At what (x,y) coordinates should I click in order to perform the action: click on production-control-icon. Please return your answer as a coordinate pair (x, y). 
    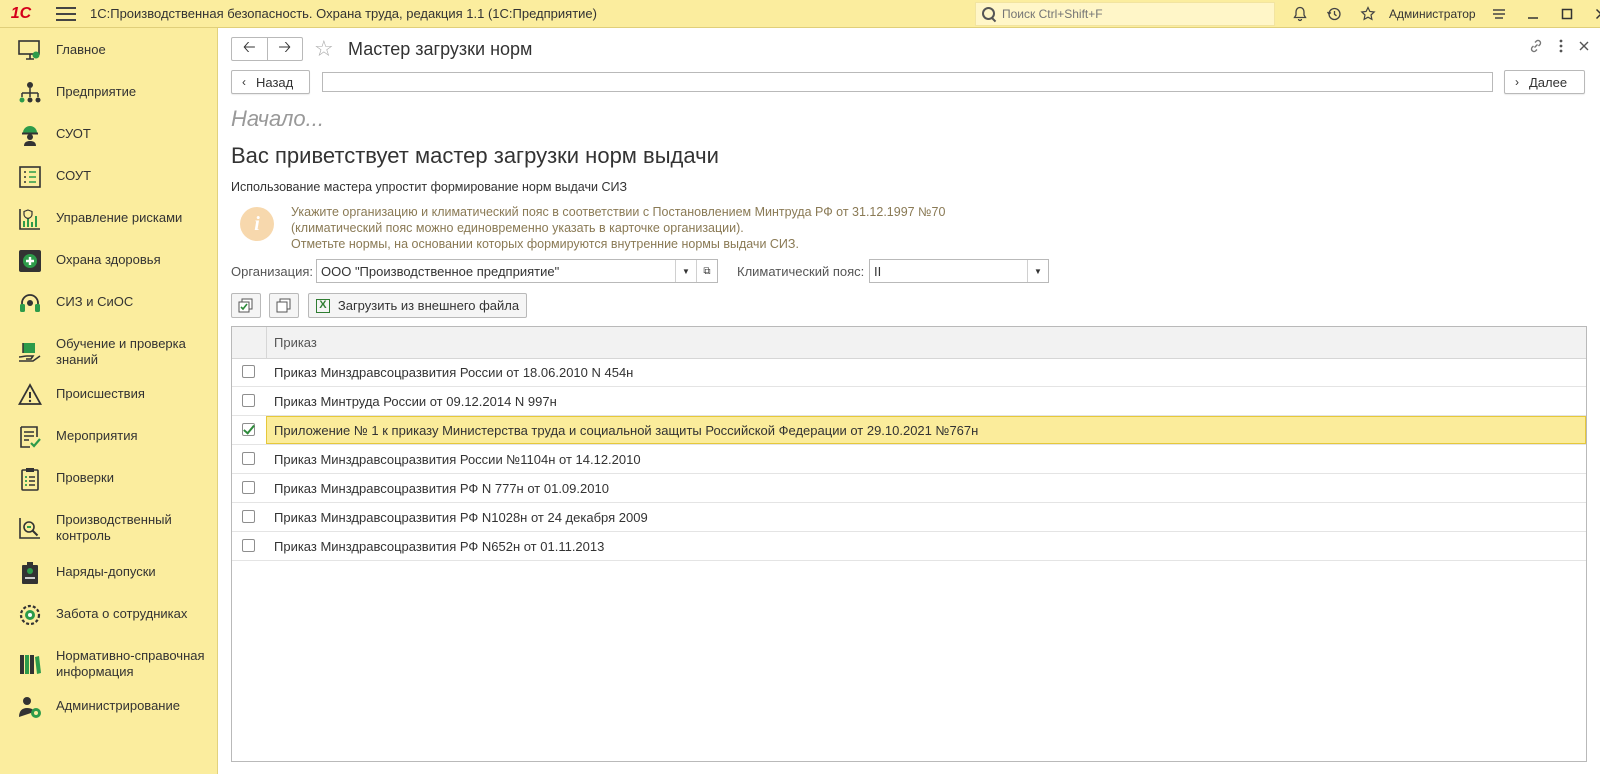
    Looking at the image, I should click on (30, 528).